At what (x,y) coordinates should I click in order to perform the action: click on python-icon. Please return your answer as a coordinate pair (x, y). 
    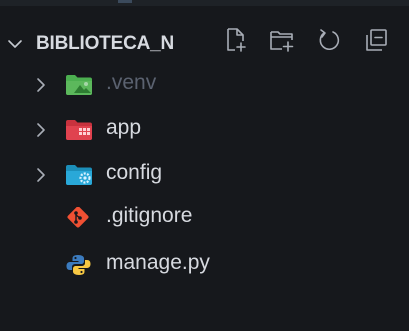
    Looking at the image, I should click on (79, 265).